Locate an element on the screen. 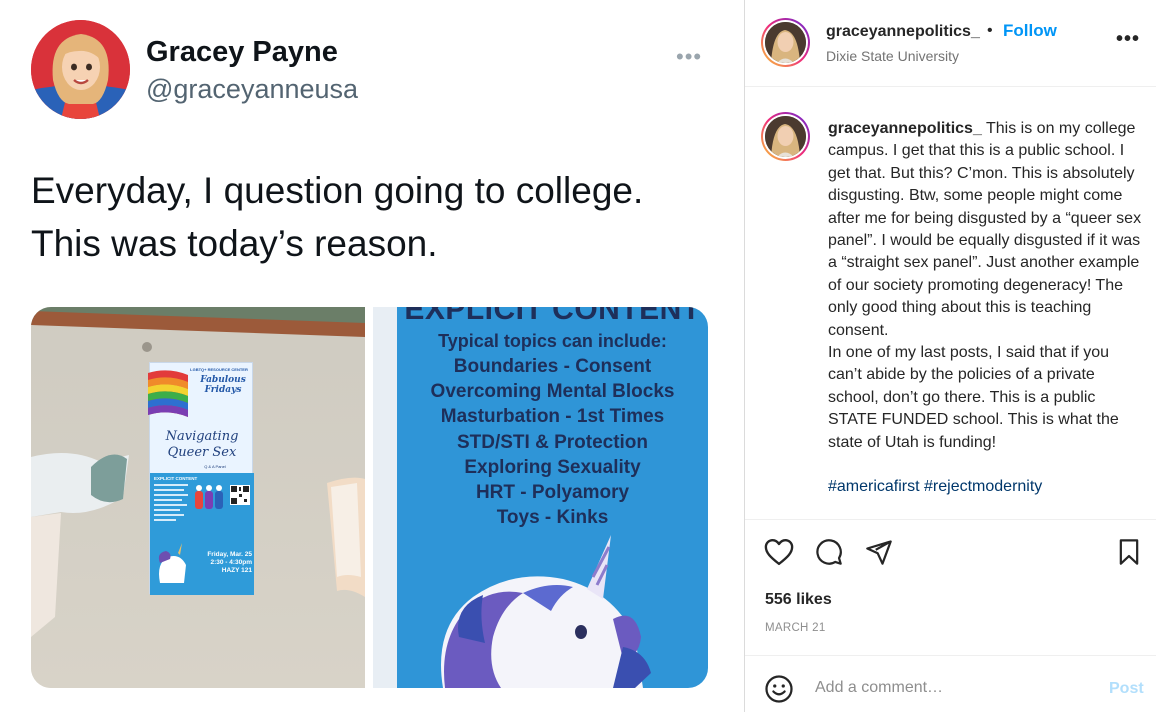 The width and height of the screenshot is (1156, 712). bookmark-icon is located at coordinates (1129, 552).